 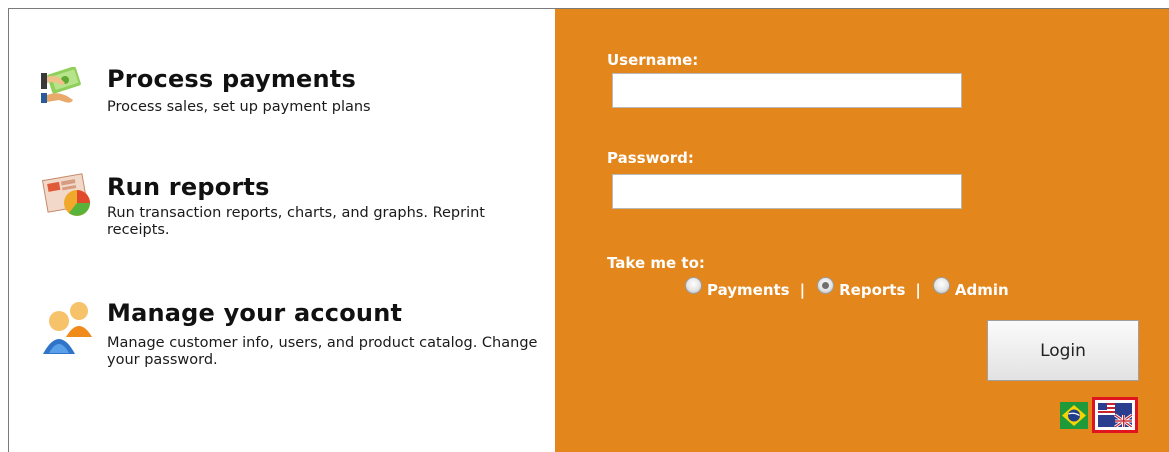 What do you see at coordinates (188, 187) in the screenshot?
I see `feature-title: Run reports` at bounding box center [188, 187].